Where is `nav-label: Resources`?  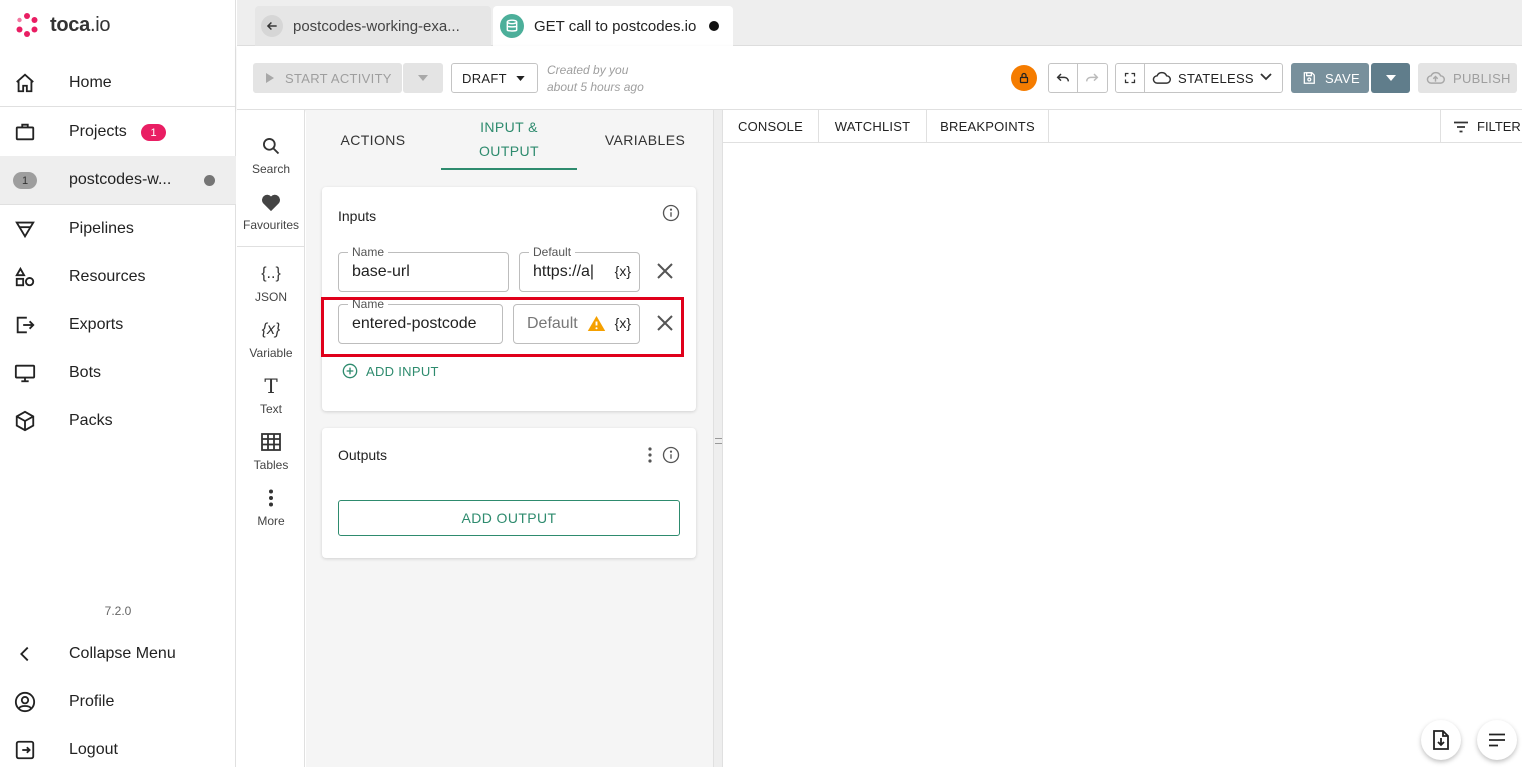
nav-label: Resources is located at coordinates (107, 276).